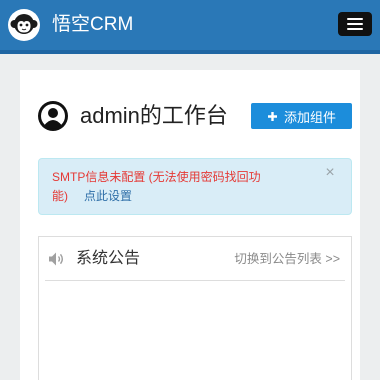 This screenshot has width=380, height=380. I want to click on user-avatar-icon, so click(53, 116).